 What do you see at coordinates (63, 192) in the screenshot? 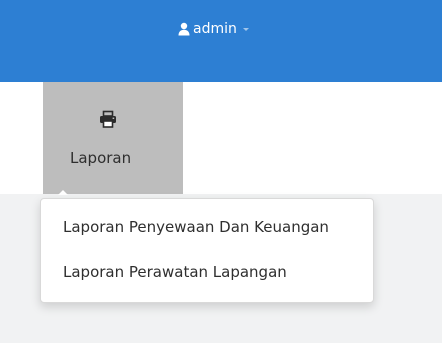
I see `dropdown-pointer` at bounding box center [63, 192].